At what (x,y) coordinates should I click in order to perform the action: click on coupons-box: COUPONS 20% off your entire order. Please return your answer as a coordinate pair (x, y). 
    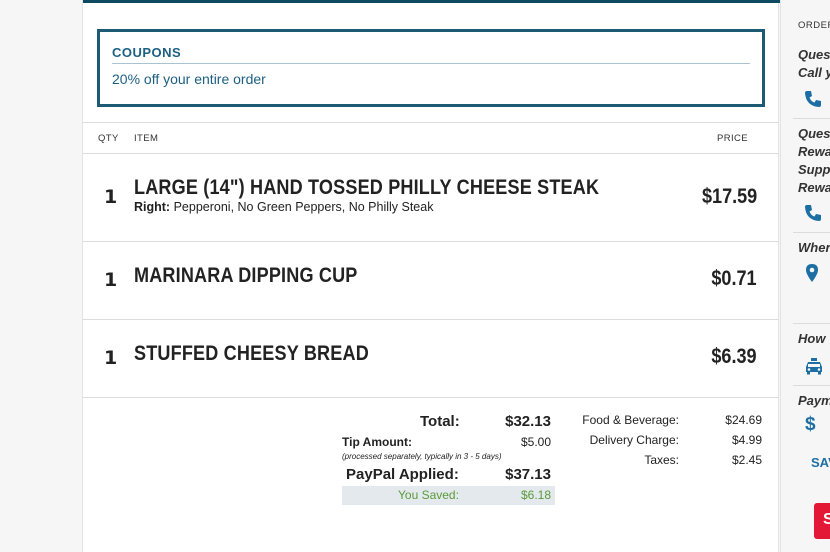
    Looking at the image, I should click on (431, 68).